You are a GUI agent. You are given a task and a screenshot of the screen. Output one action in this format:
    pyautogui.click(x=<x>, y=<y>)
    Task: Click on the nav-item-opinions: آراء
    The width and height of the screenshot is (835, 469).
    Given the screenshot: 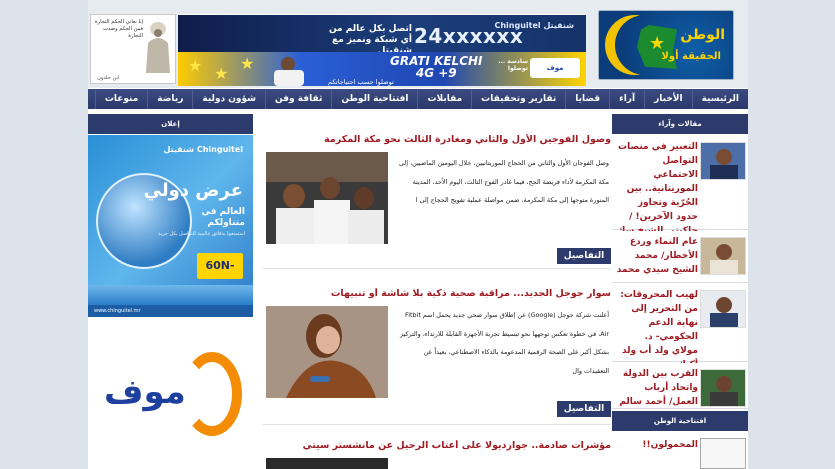 What is the action you would take?
    pyautogui.click(x=626, y=99)
    